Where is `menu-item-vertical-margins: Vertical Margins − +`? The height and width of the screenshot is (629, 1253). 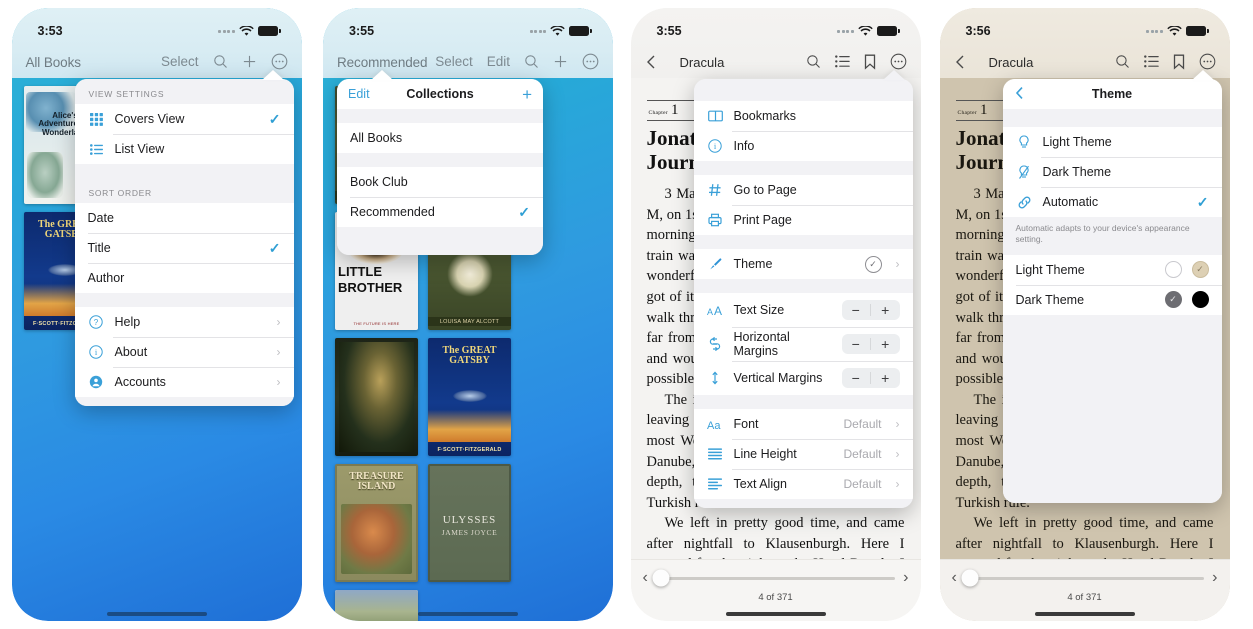
menu-item-vertical-margins: Vertical Margins − + is located at coordinates (803, 378).